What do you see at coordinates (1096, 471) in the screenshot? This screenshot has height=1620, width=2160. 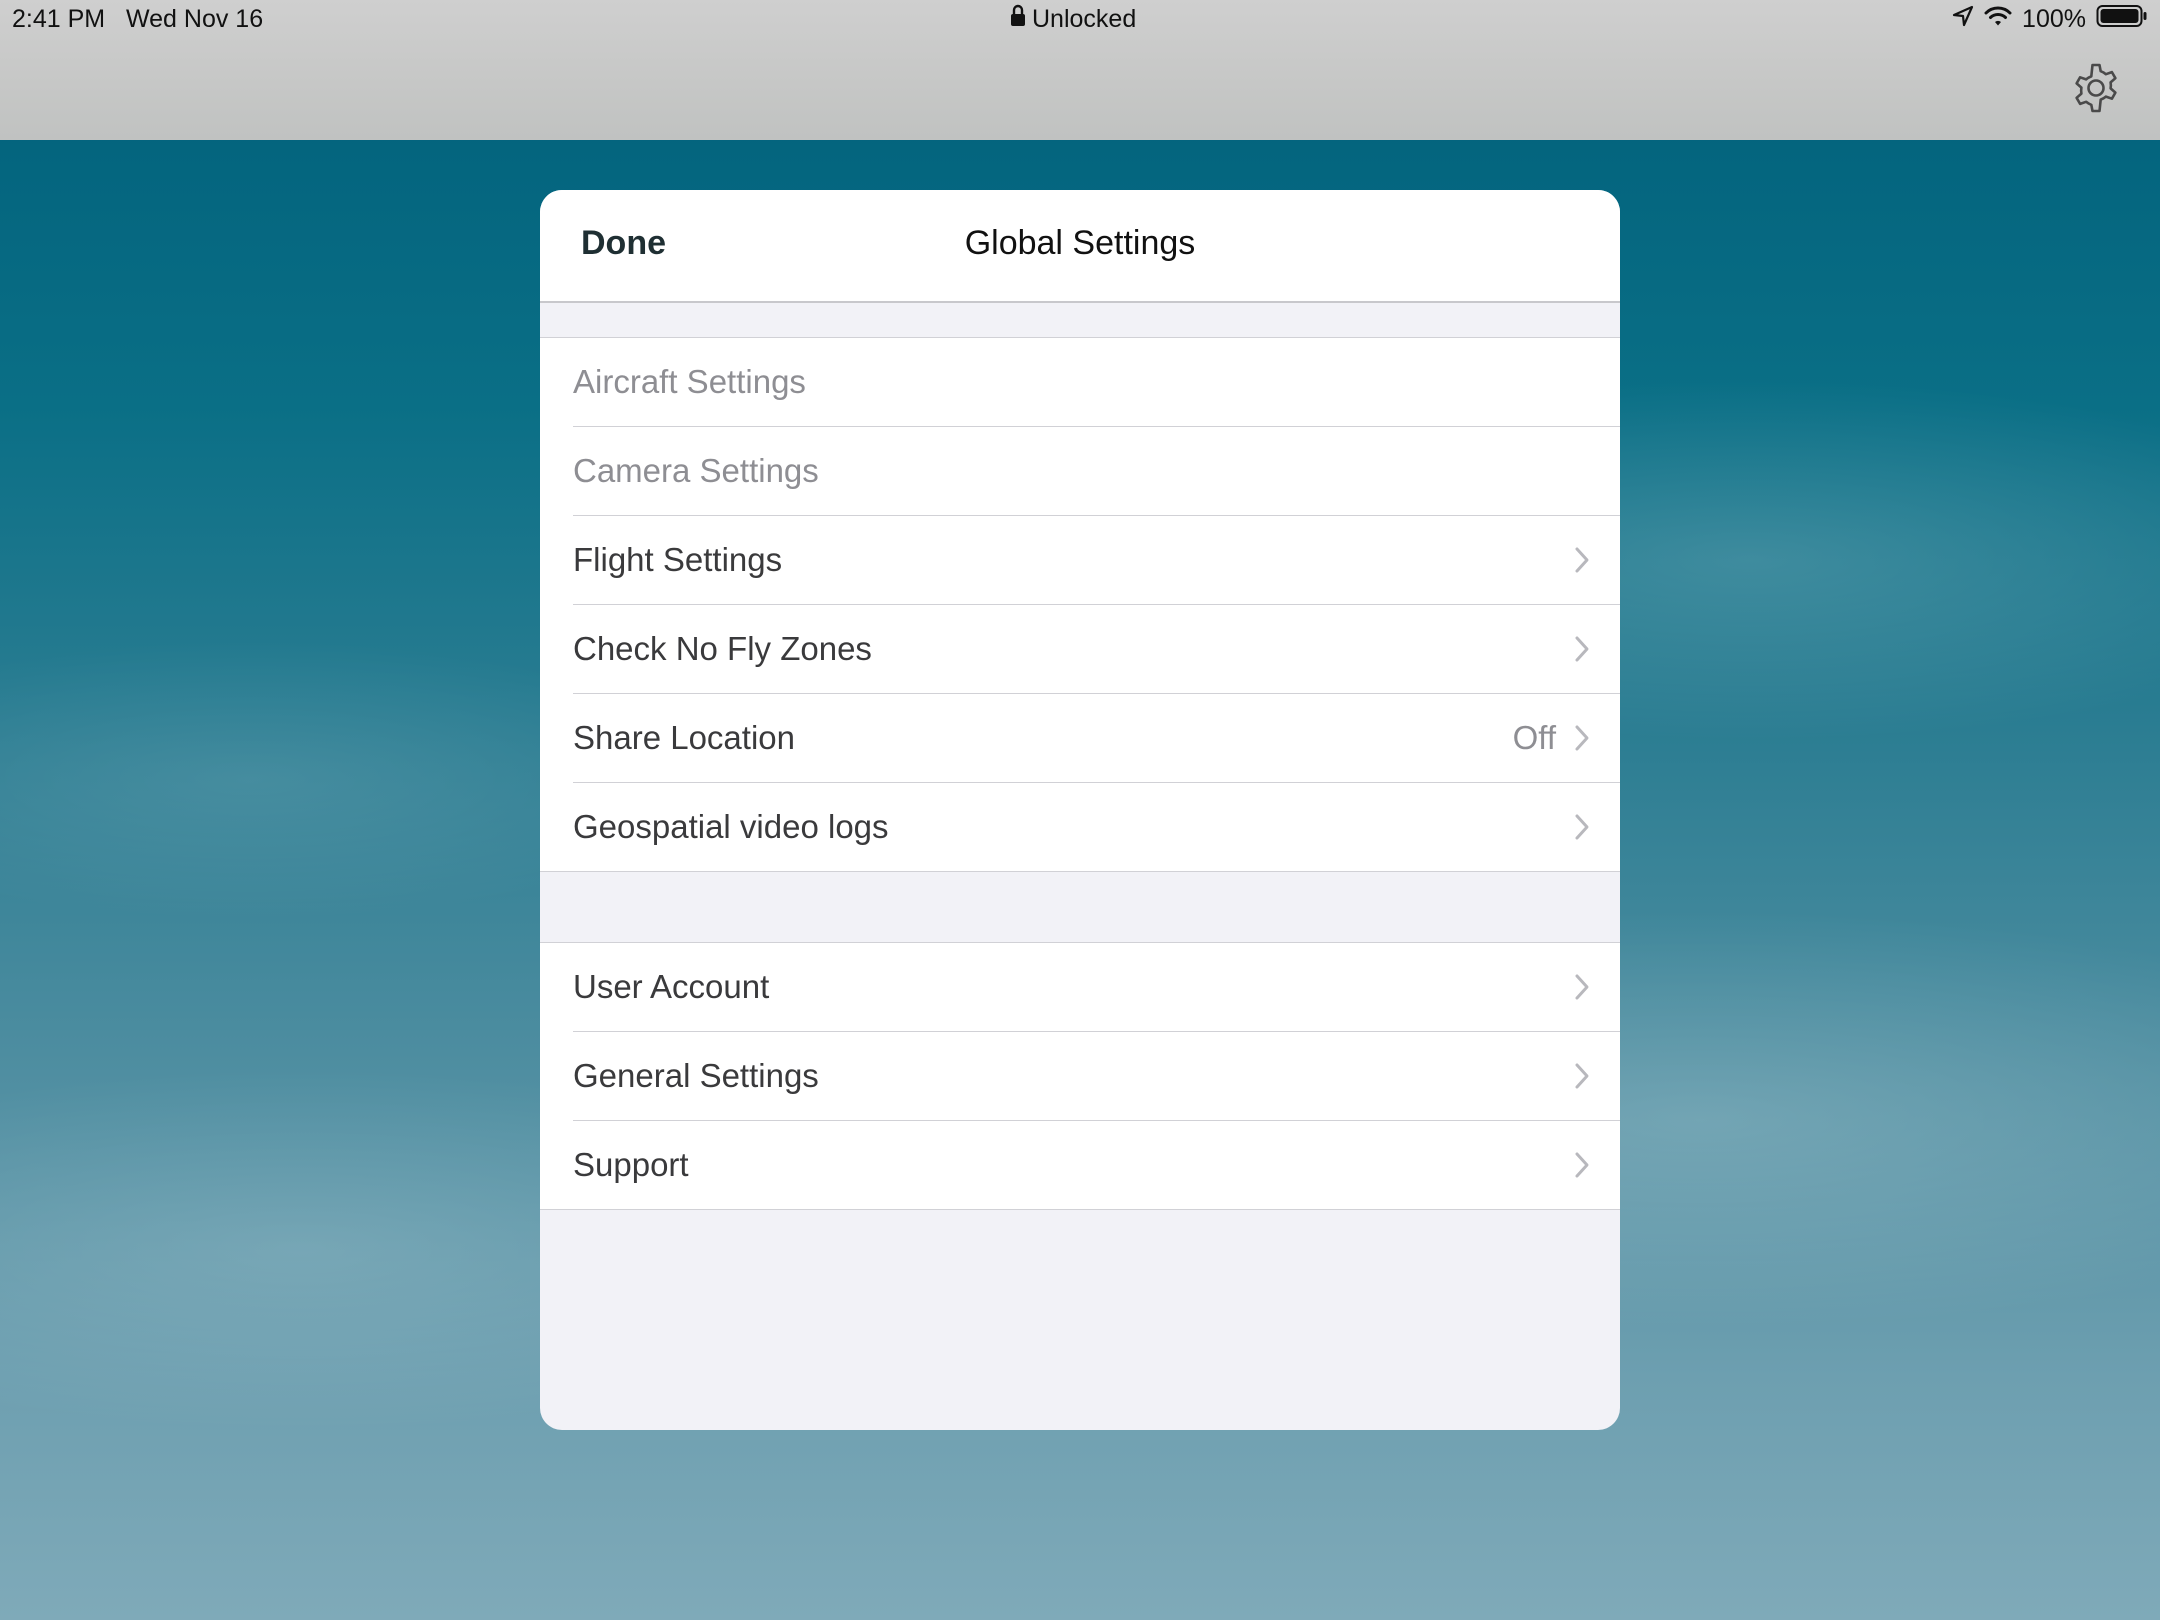 I see `row-camera-settings: Camera Settings` at bounding box center [1096, 471].